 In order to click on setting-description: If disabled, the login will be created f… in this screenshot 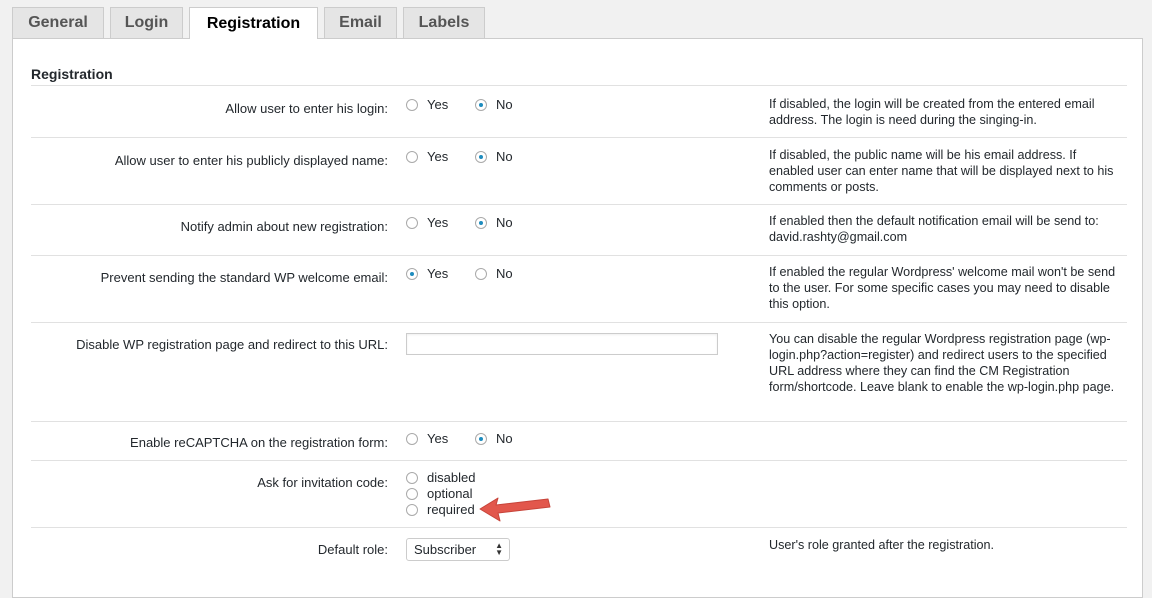, I will do `click(932, 112)`.